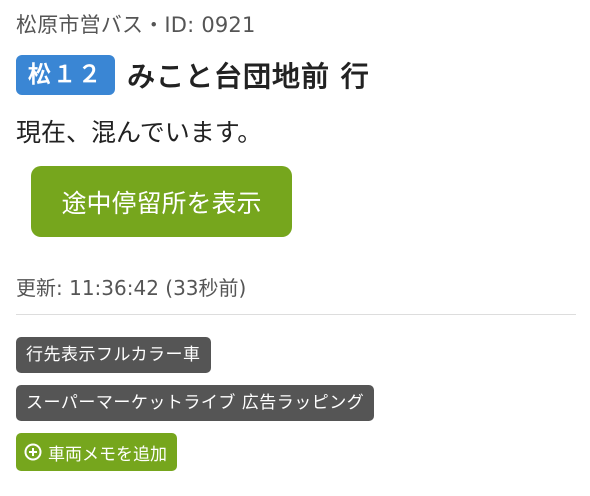 This screenshot has width=590, height=496. I want to click on vehicle-tag: スーパーマーケットライブ 広告ラッピング, so click(195, 403).